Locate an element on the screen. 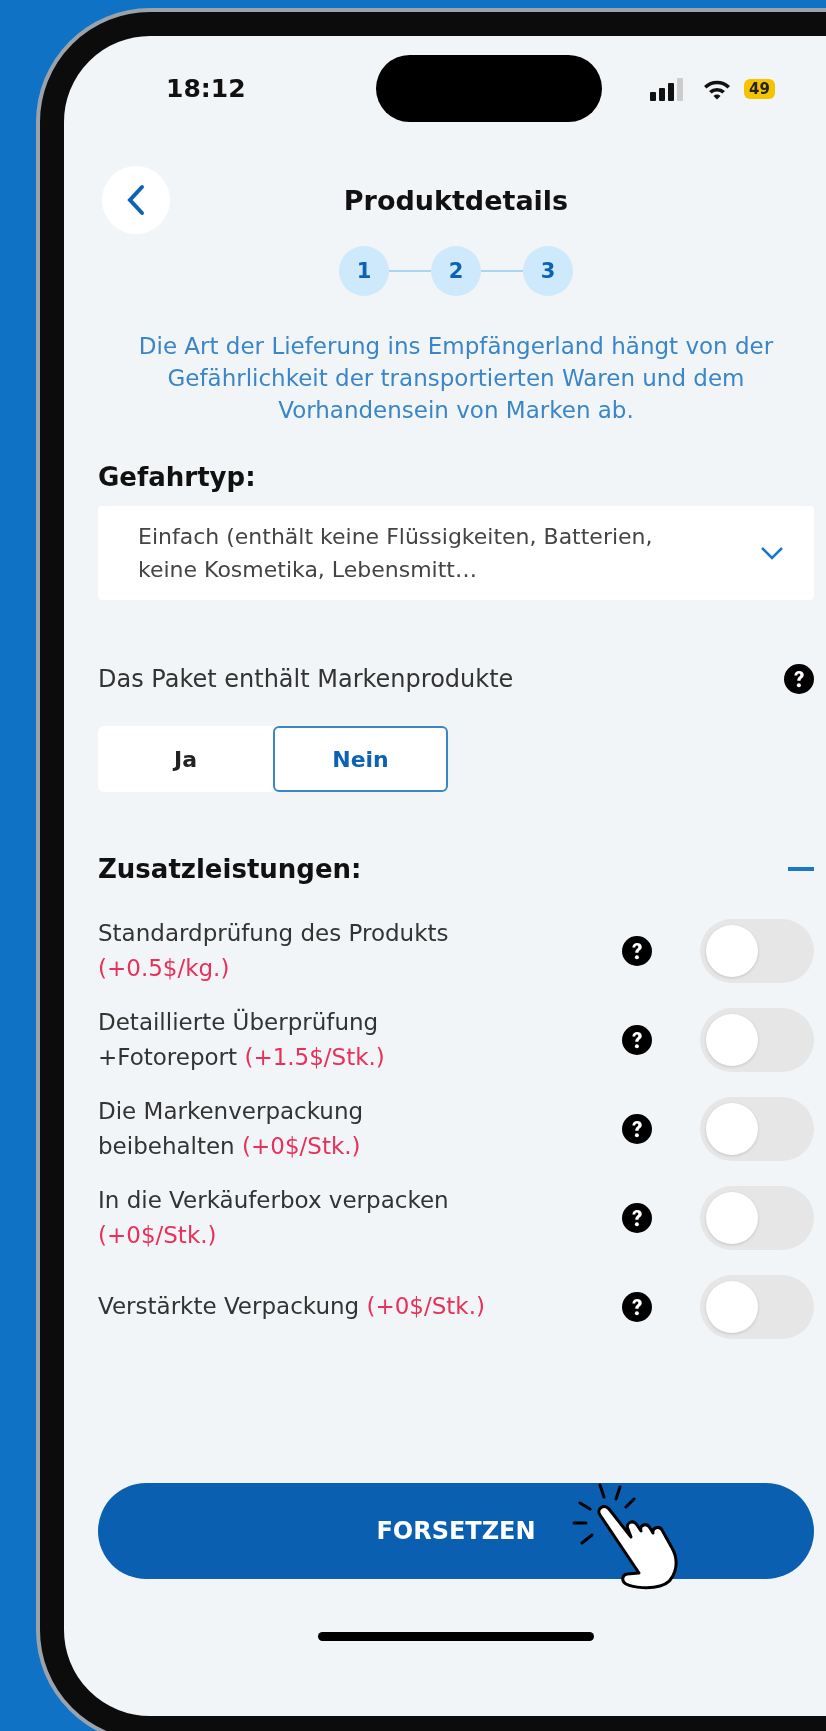  page-title: Produktdetails is located at coordinates (456, 200).